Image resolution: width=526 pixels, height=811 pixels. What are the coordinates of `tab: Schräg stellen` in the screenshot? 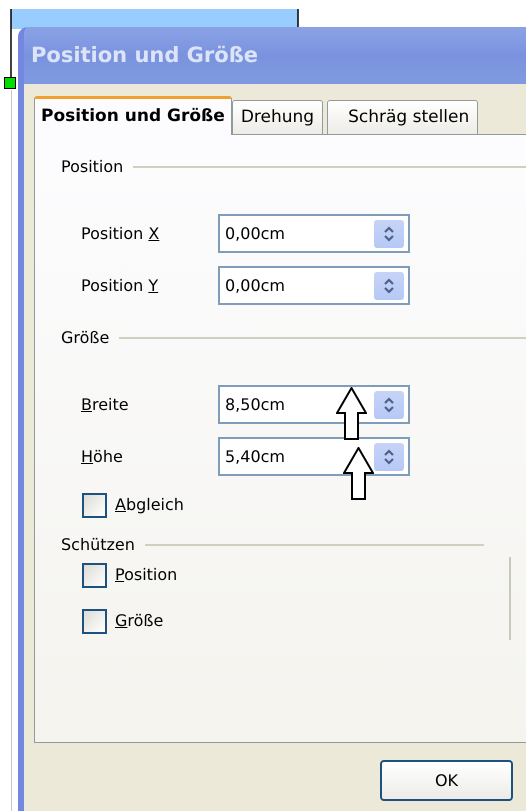 It's located at (402, 117).